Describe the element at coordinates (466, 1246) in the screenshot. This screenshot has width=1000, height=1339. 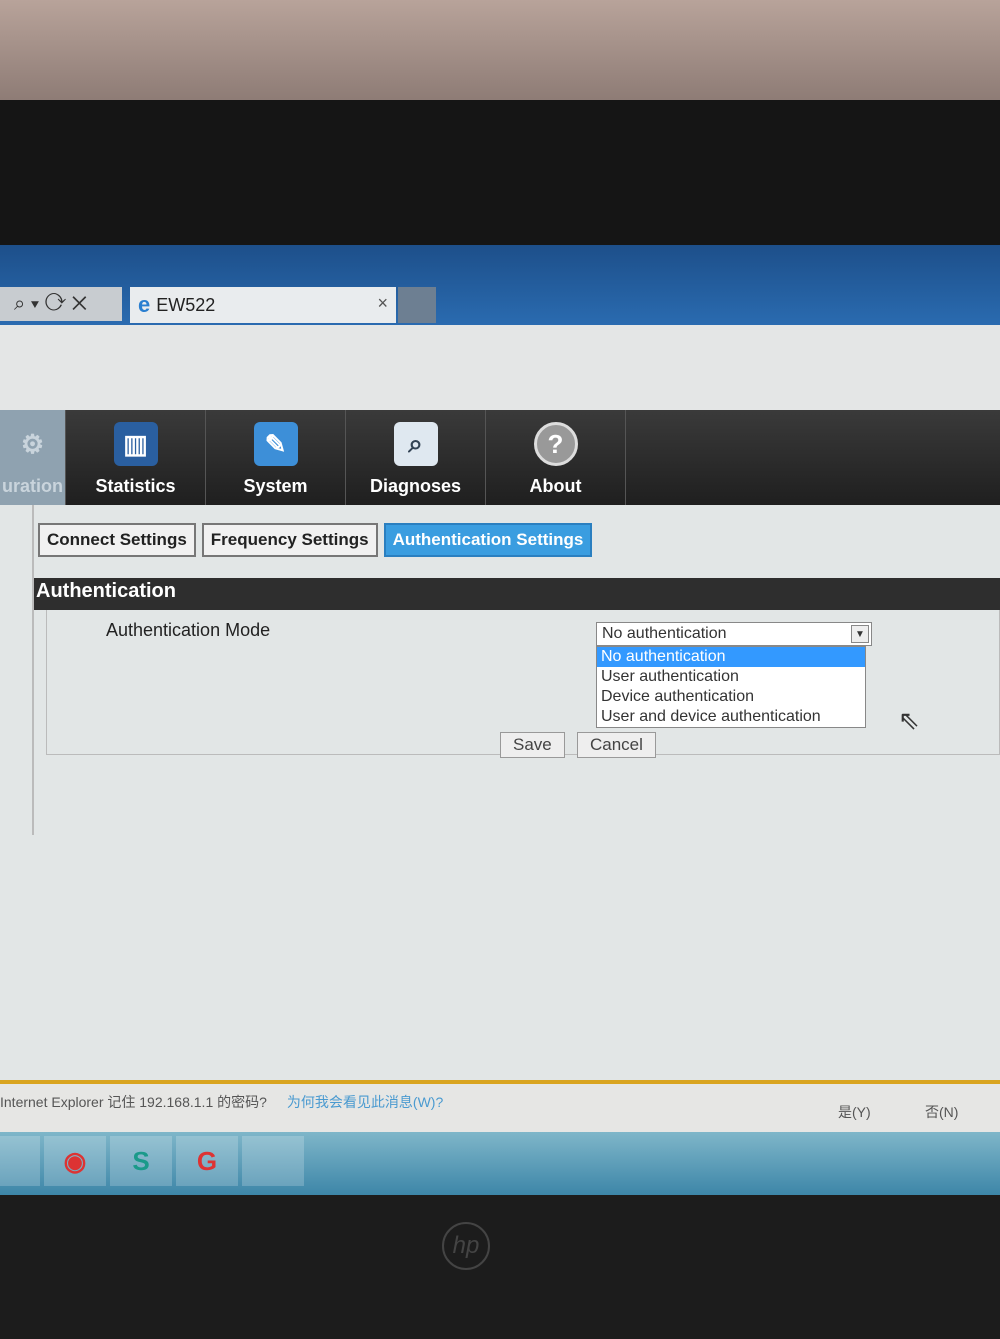
I see `hp-logo: hp` at that location.